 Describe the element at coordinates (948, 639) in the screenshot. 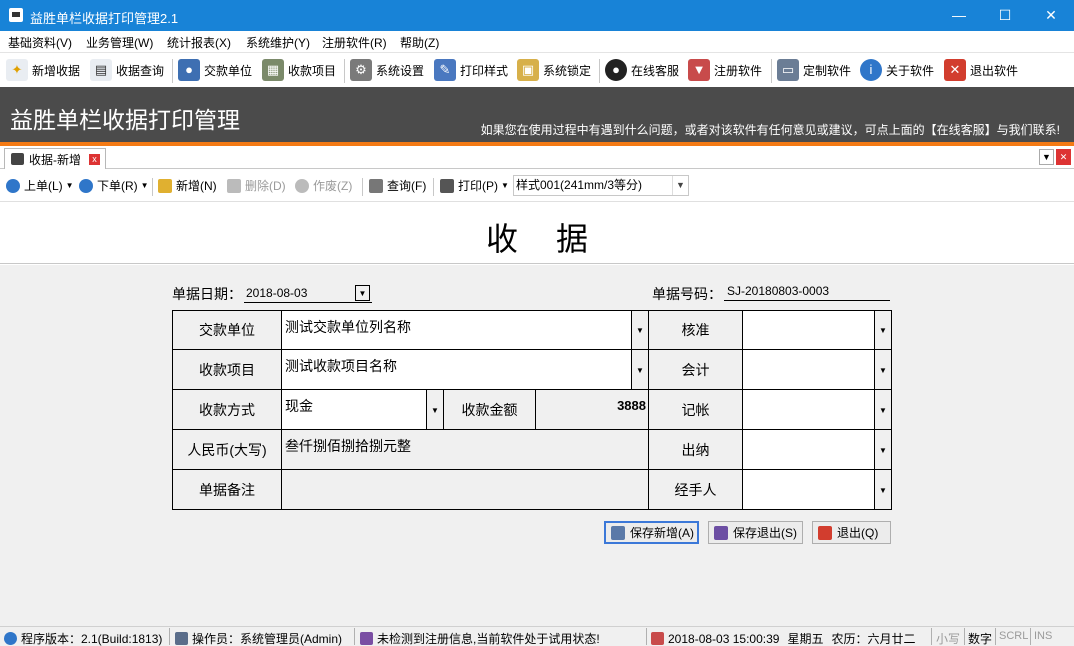

I see `caps-indicator: 小写` at that location.